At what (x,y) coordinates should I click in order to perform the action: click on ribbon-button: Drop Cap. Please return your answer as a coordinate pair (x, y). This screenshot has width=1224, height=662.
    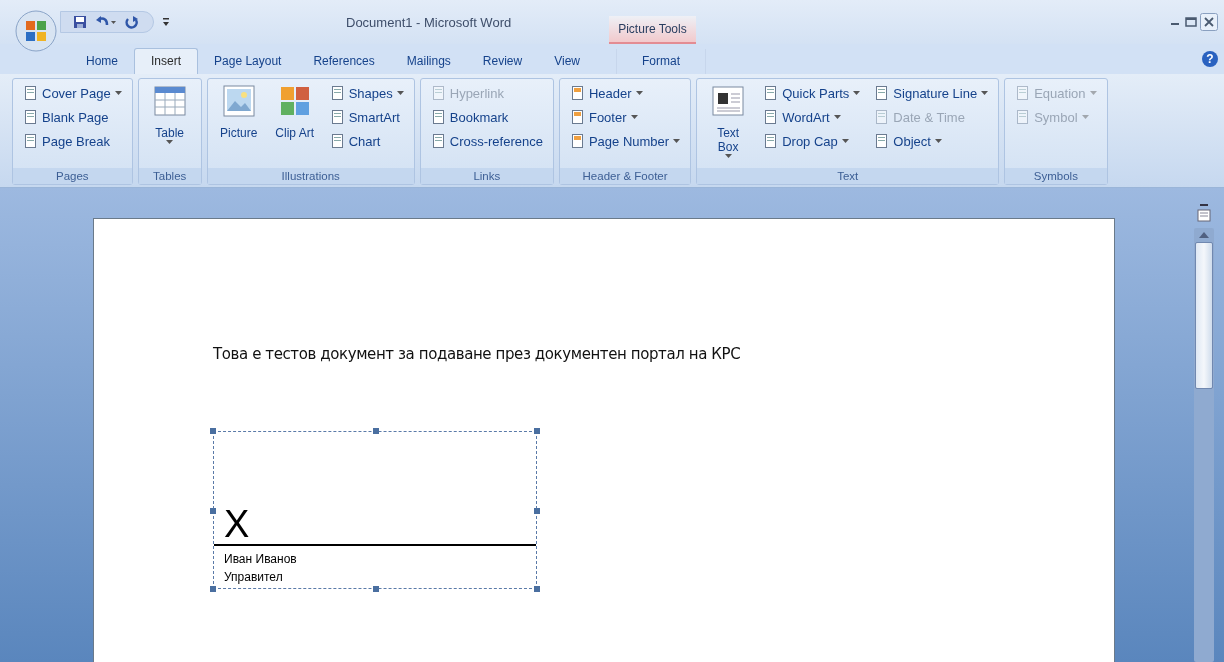
    Looking at the image, I should click on (812, 141).